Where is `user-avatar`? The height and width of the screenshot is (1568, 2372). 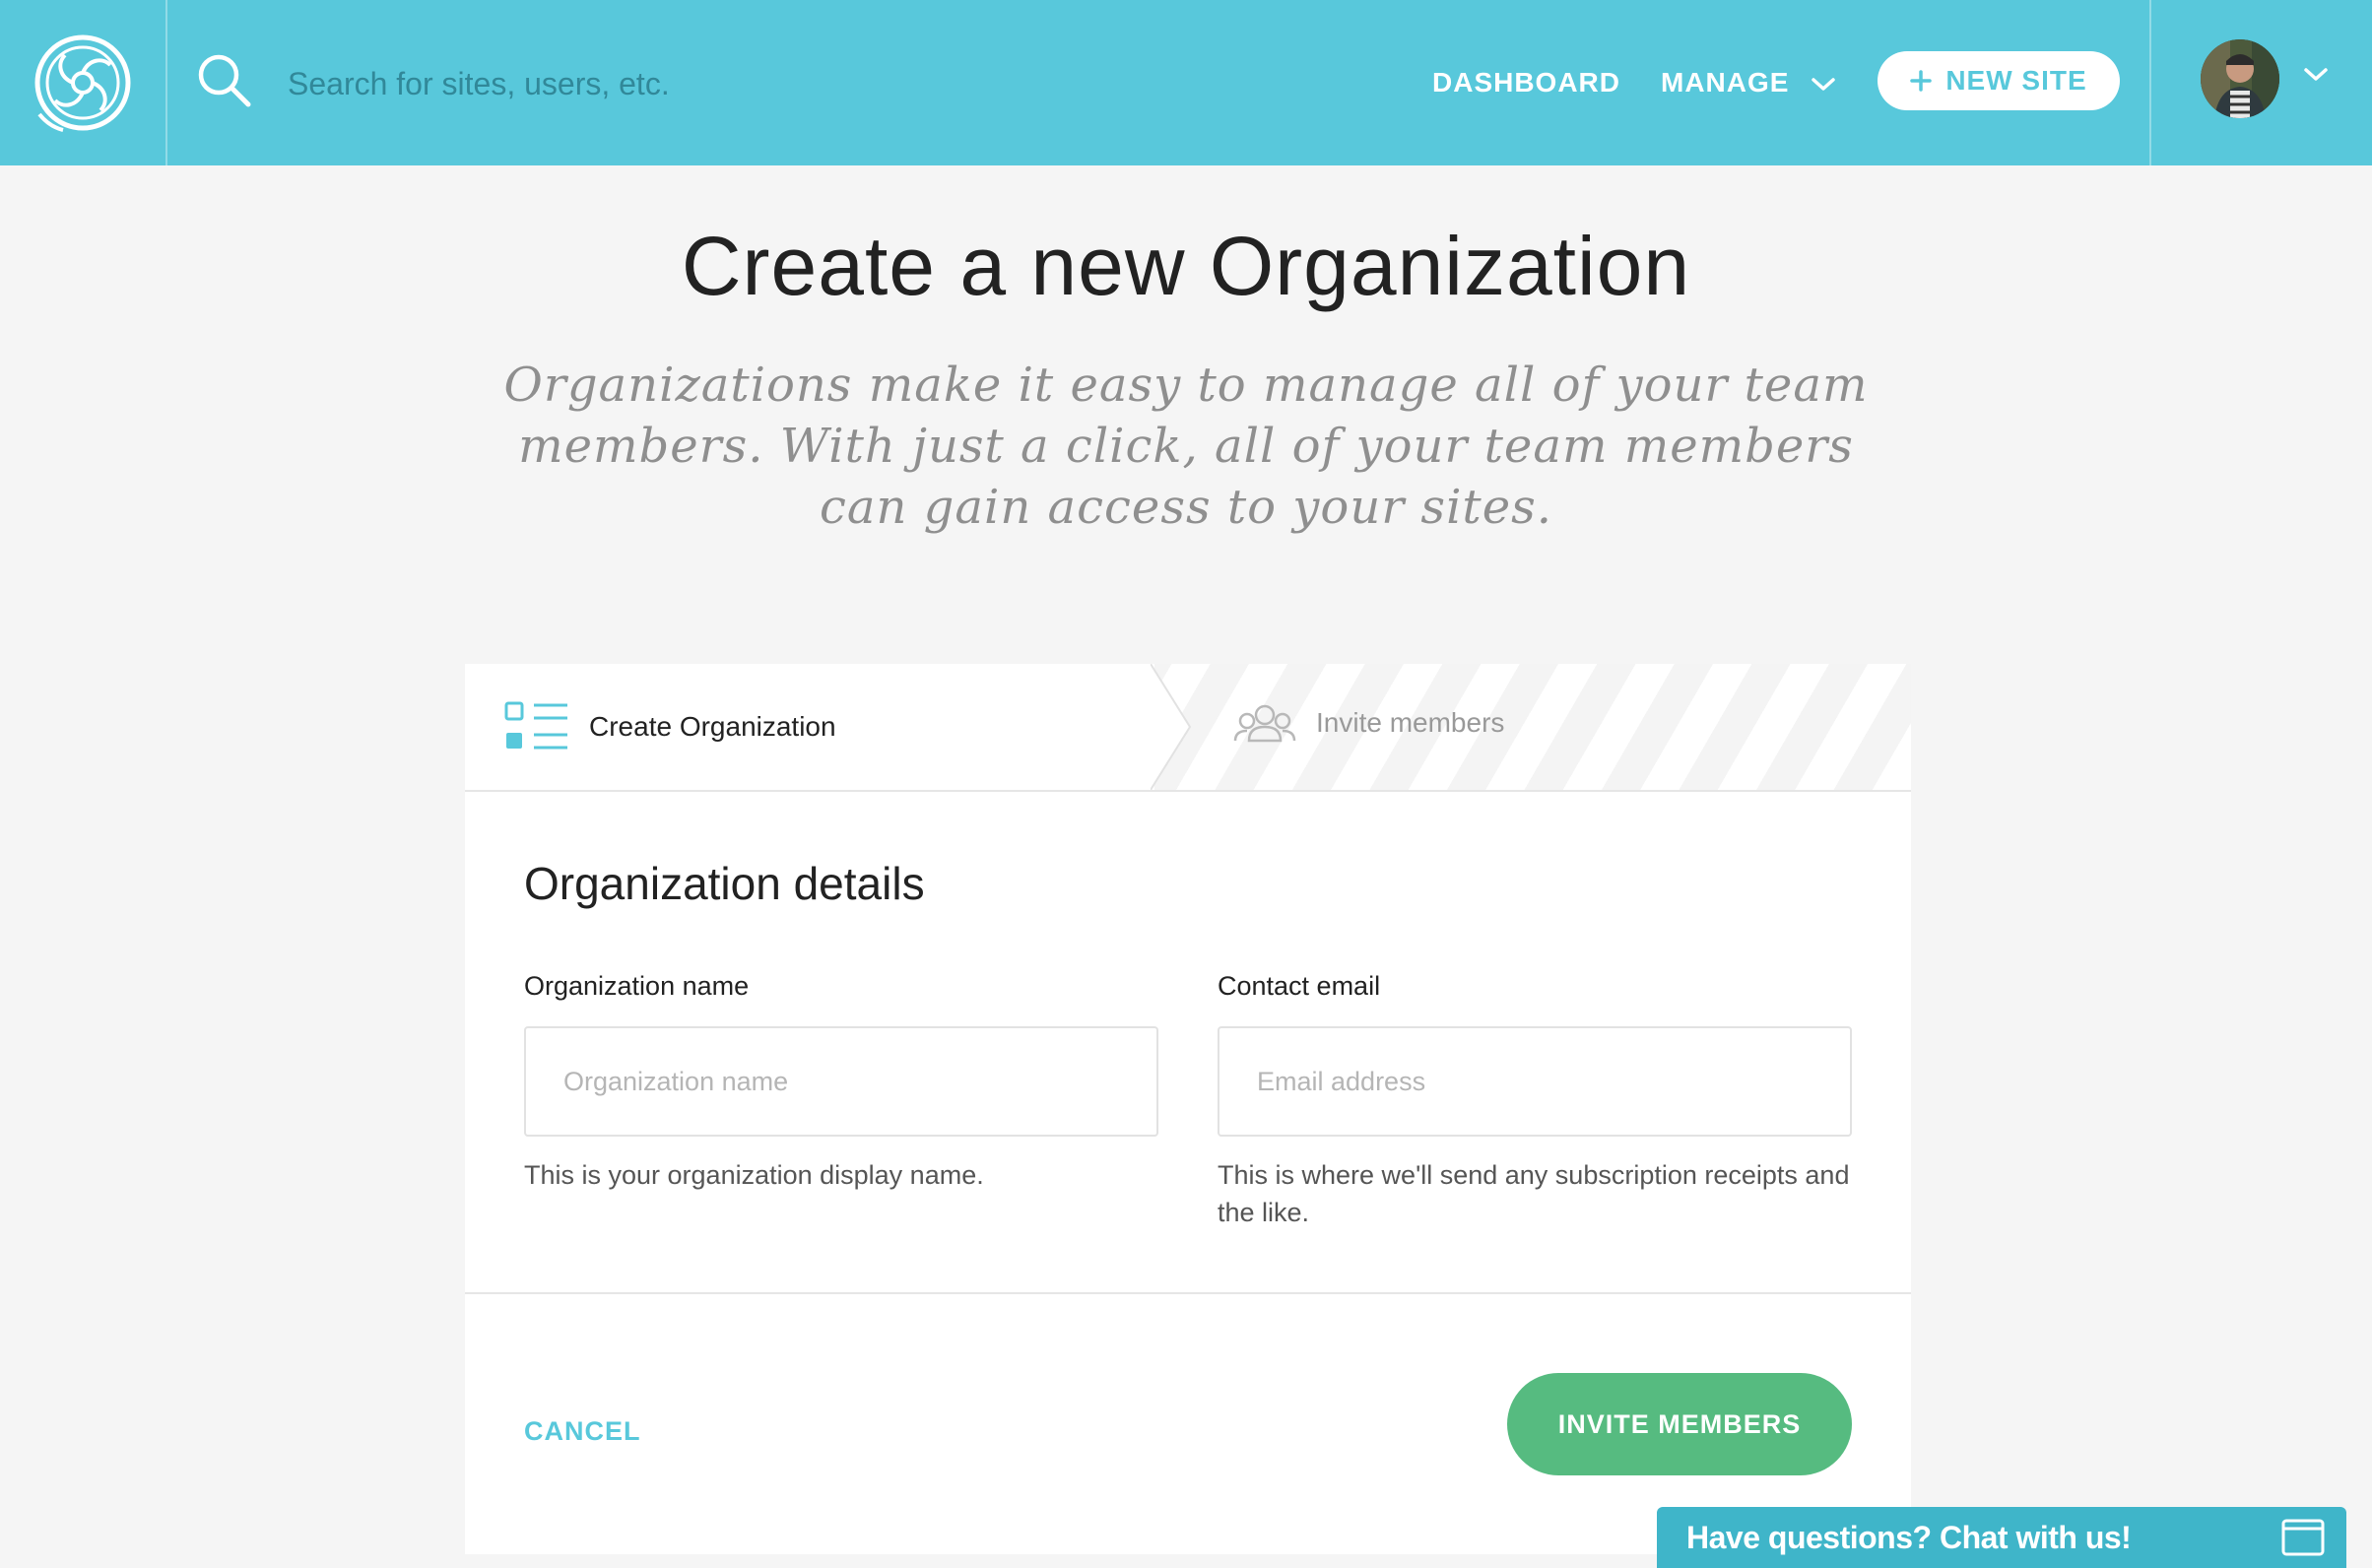 user-avatar is located at coordinates (2240, 79).